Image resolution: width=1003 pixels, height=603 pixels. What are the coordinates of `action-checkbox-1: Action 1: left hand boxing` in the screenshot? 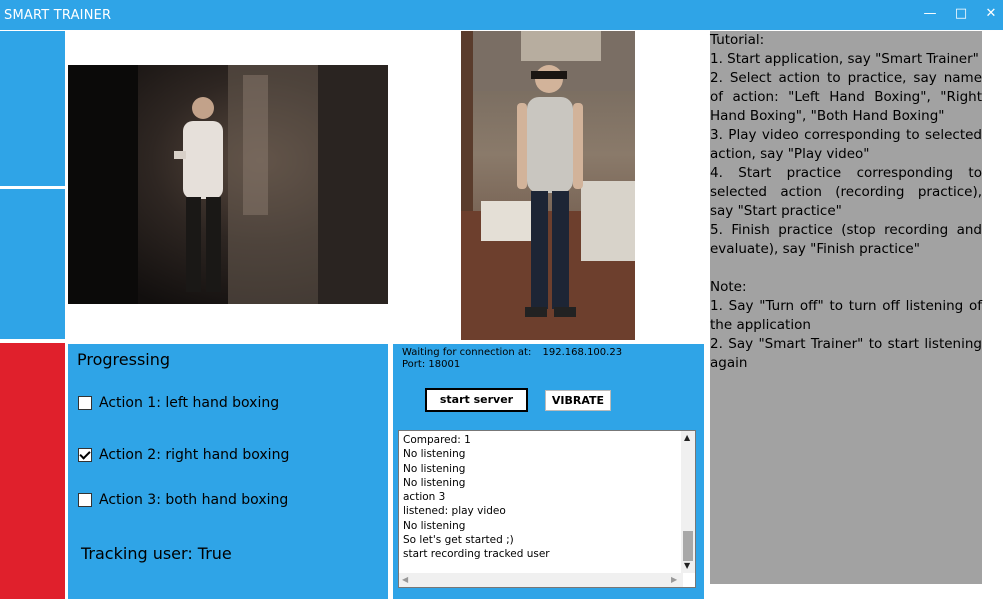 It's located at (178, 403).